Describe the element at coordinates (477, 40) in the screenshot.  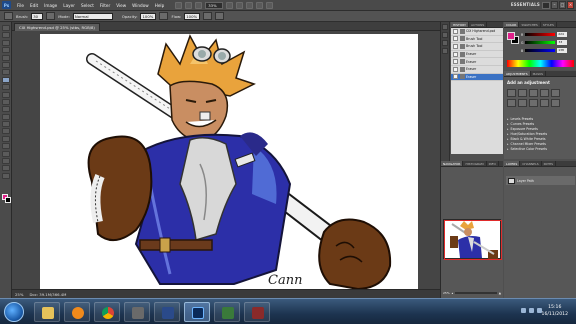
I see `history-item: Brush Tool` at that location.